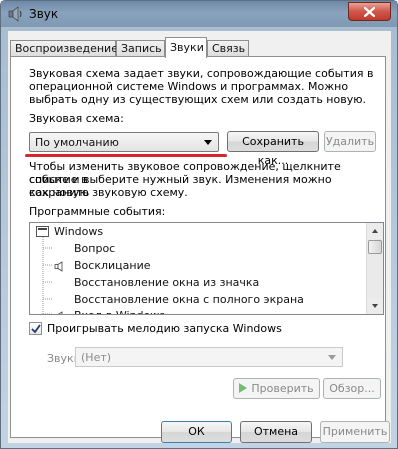 This screenshot has width=398, height=449. Describe the element at coordinates (375, 247) in the screenshot. I see `scroll-thumb` at that location.